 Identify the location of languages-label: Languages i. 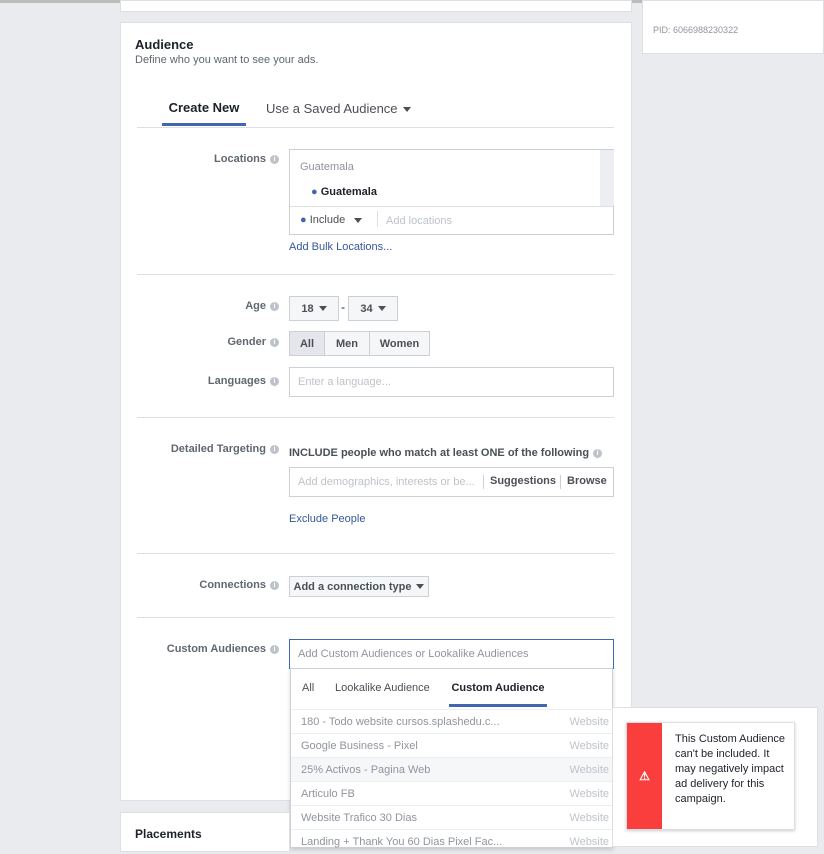
(243, 381).